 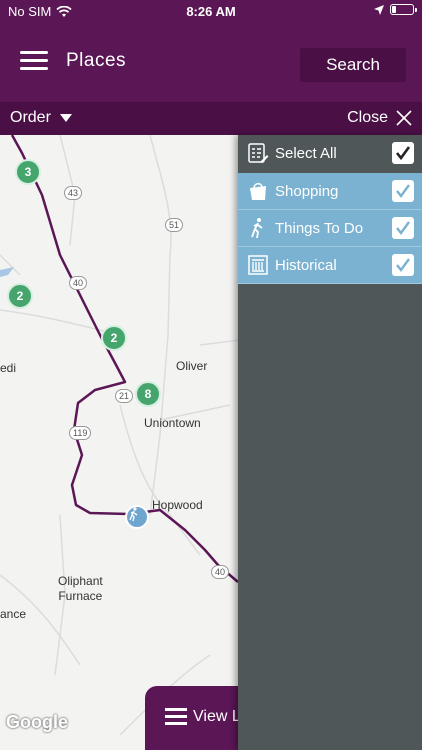 I want to click on place-label: edi, so click(x=8, y=368).